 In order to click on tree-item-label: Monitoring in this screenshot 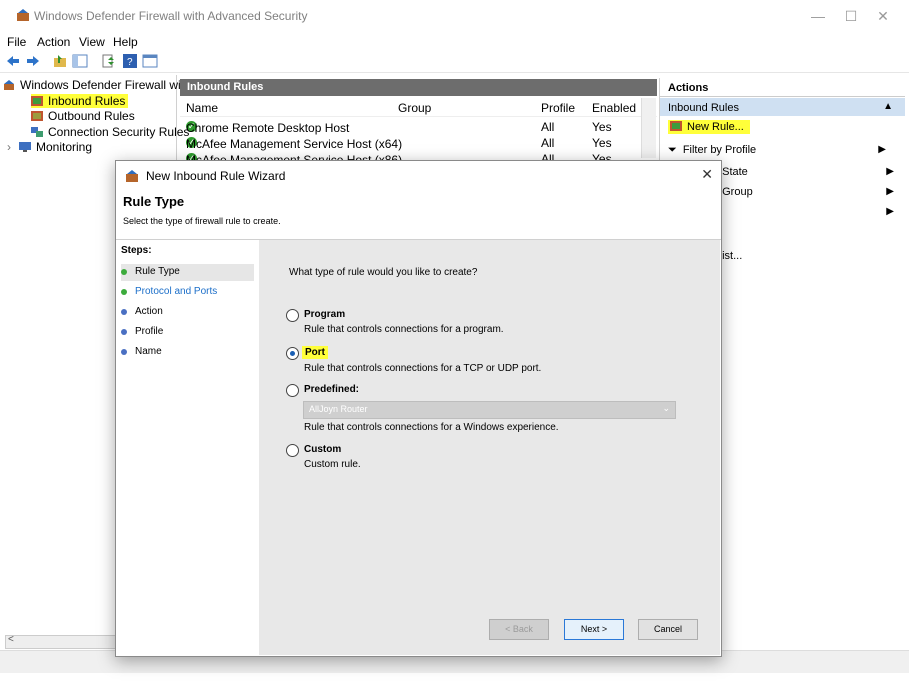, I will do `click(64, 147)`.